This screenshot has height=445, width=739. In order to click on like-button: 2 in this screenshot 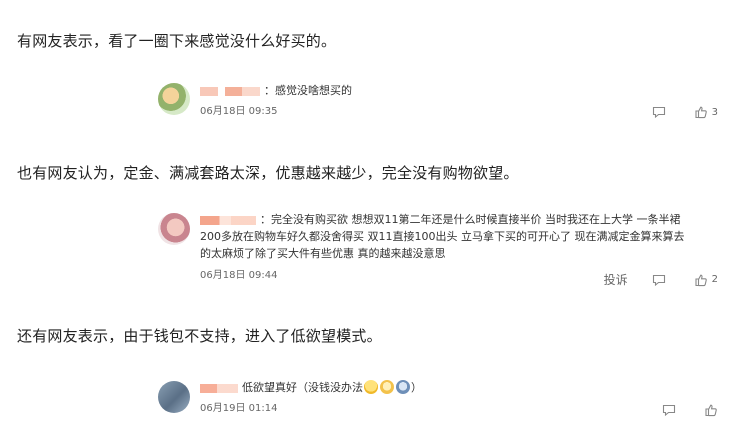, I will do `click(706, 280)`.